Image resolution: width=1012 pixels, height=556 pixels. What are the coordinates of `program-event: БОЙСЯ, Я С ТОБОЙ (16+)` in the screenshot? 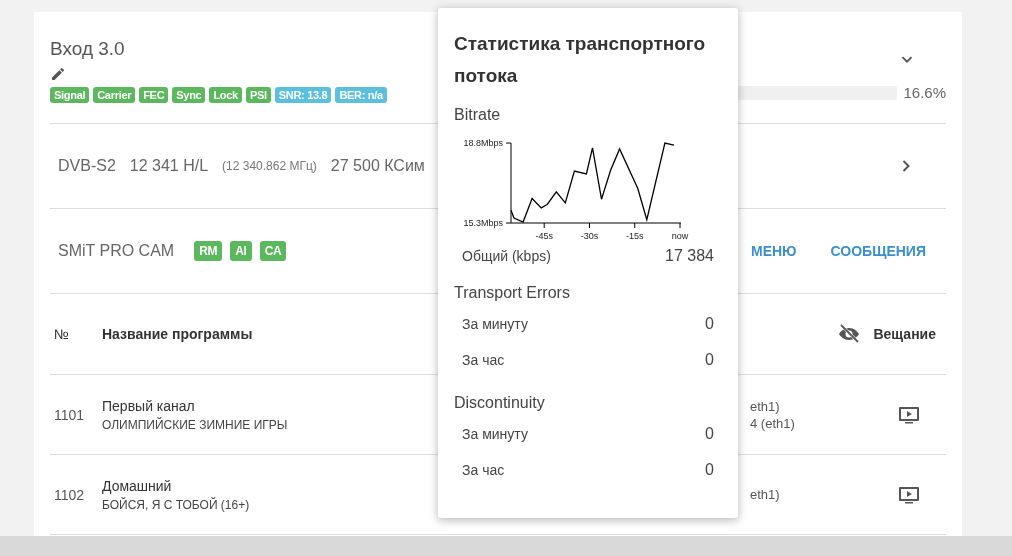 It's located at (176, 504).